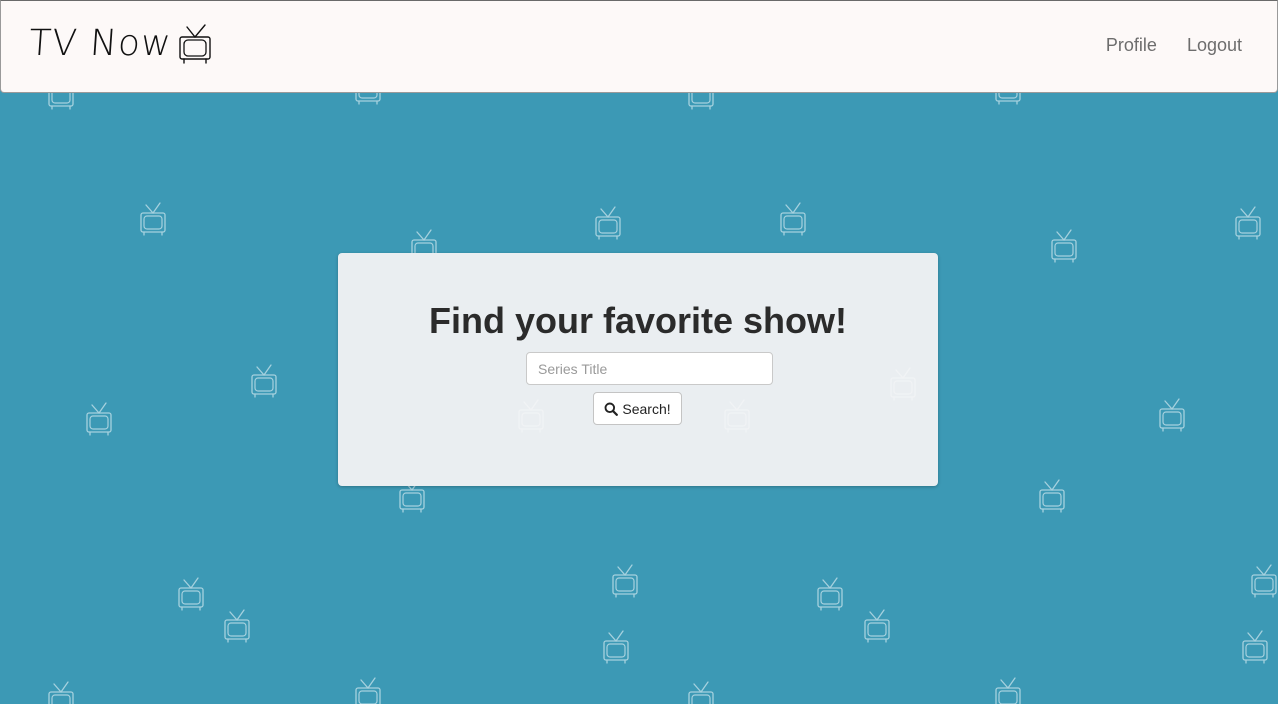 The image size is (1278, 704). What do you see at coordinates (646, 408) in the screenshot?
I see `search-button-label: Search!` at bounding box center [646, 408].